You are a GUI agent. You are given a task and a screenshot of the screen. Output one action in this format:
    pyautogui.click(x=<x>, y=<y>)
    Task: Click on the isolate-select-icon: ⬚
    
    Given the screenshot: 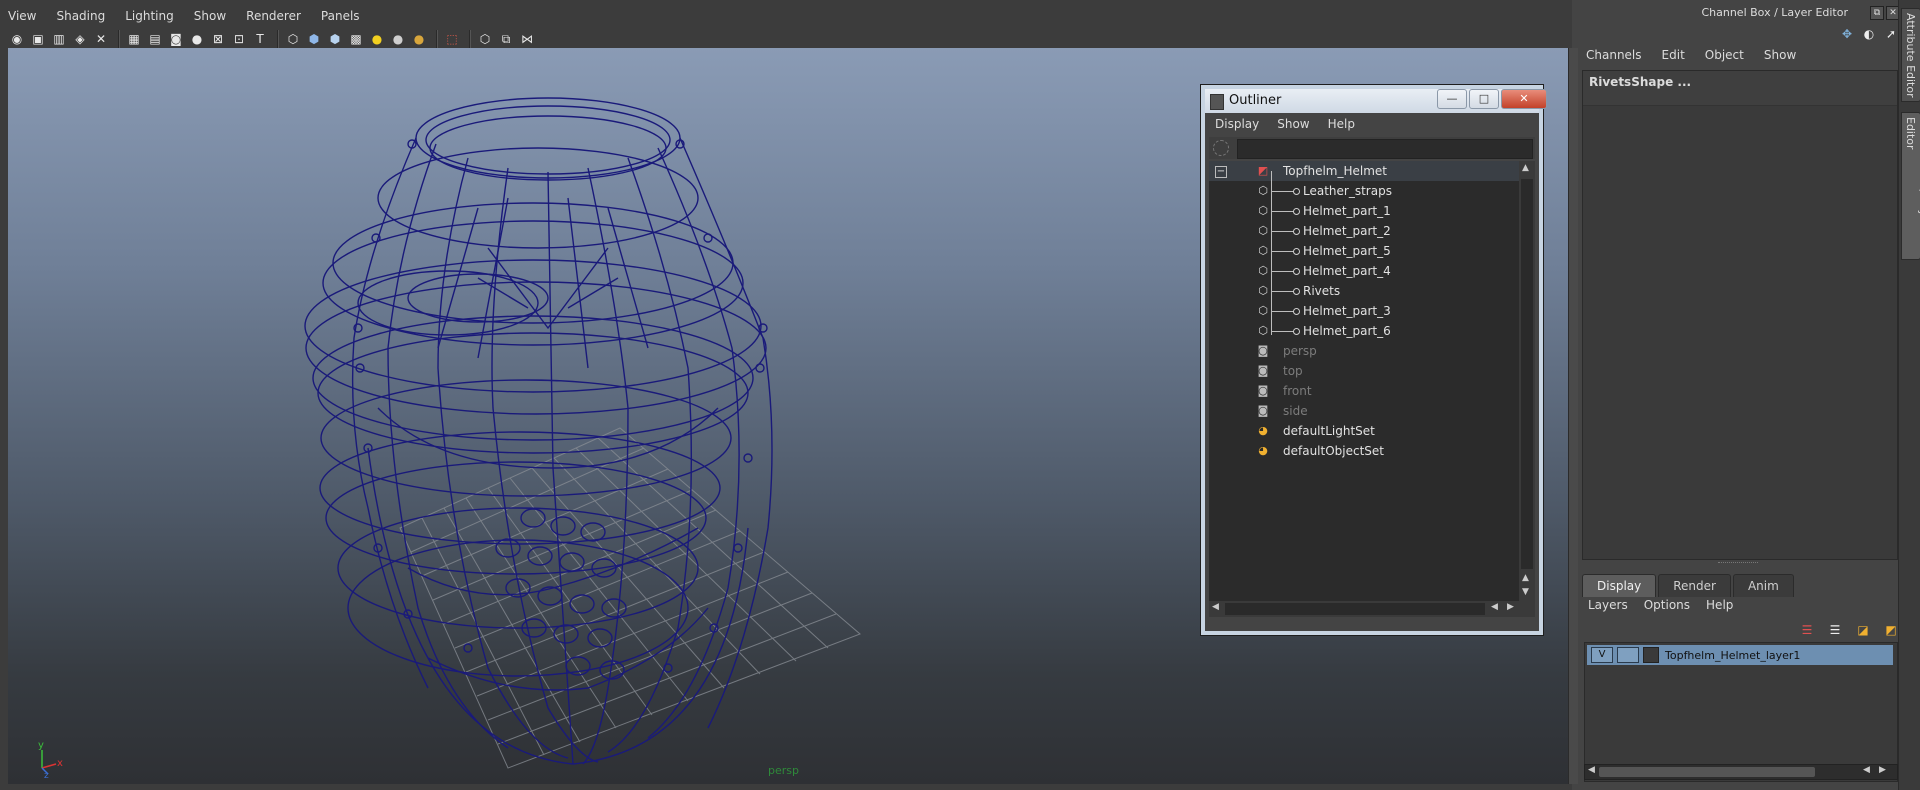 What is the action you would take?
    pyautogui.click(x=452, y=39)
    